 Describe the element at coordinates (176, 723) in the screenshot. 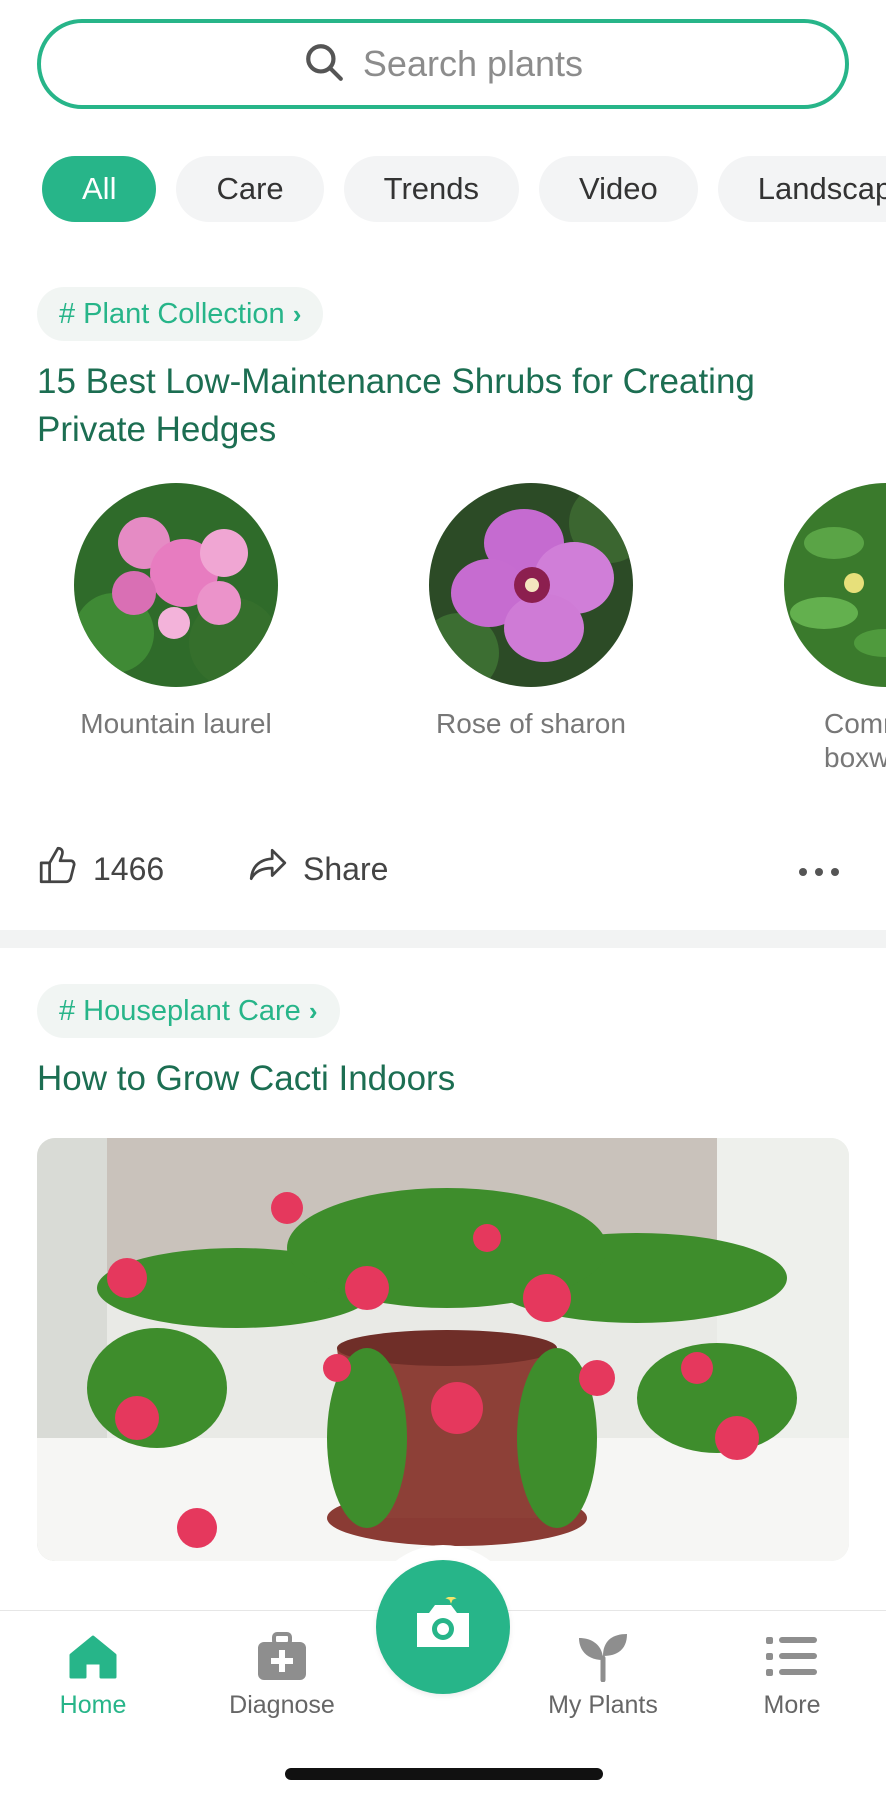

I see `plant-name: Mountain laurel` at that location.